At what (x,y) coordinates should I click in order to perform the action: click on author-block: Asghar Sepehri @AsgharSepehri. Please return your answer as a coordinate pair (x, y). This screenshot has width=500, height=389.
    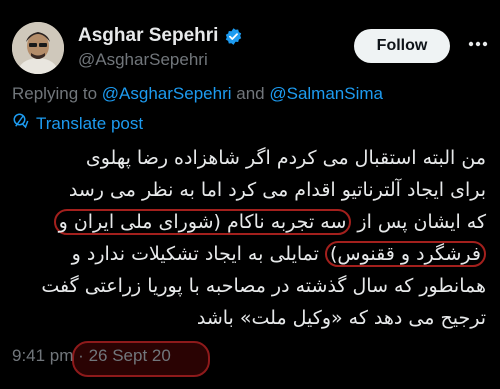
    Looking at the image, I should click on (160, 48).